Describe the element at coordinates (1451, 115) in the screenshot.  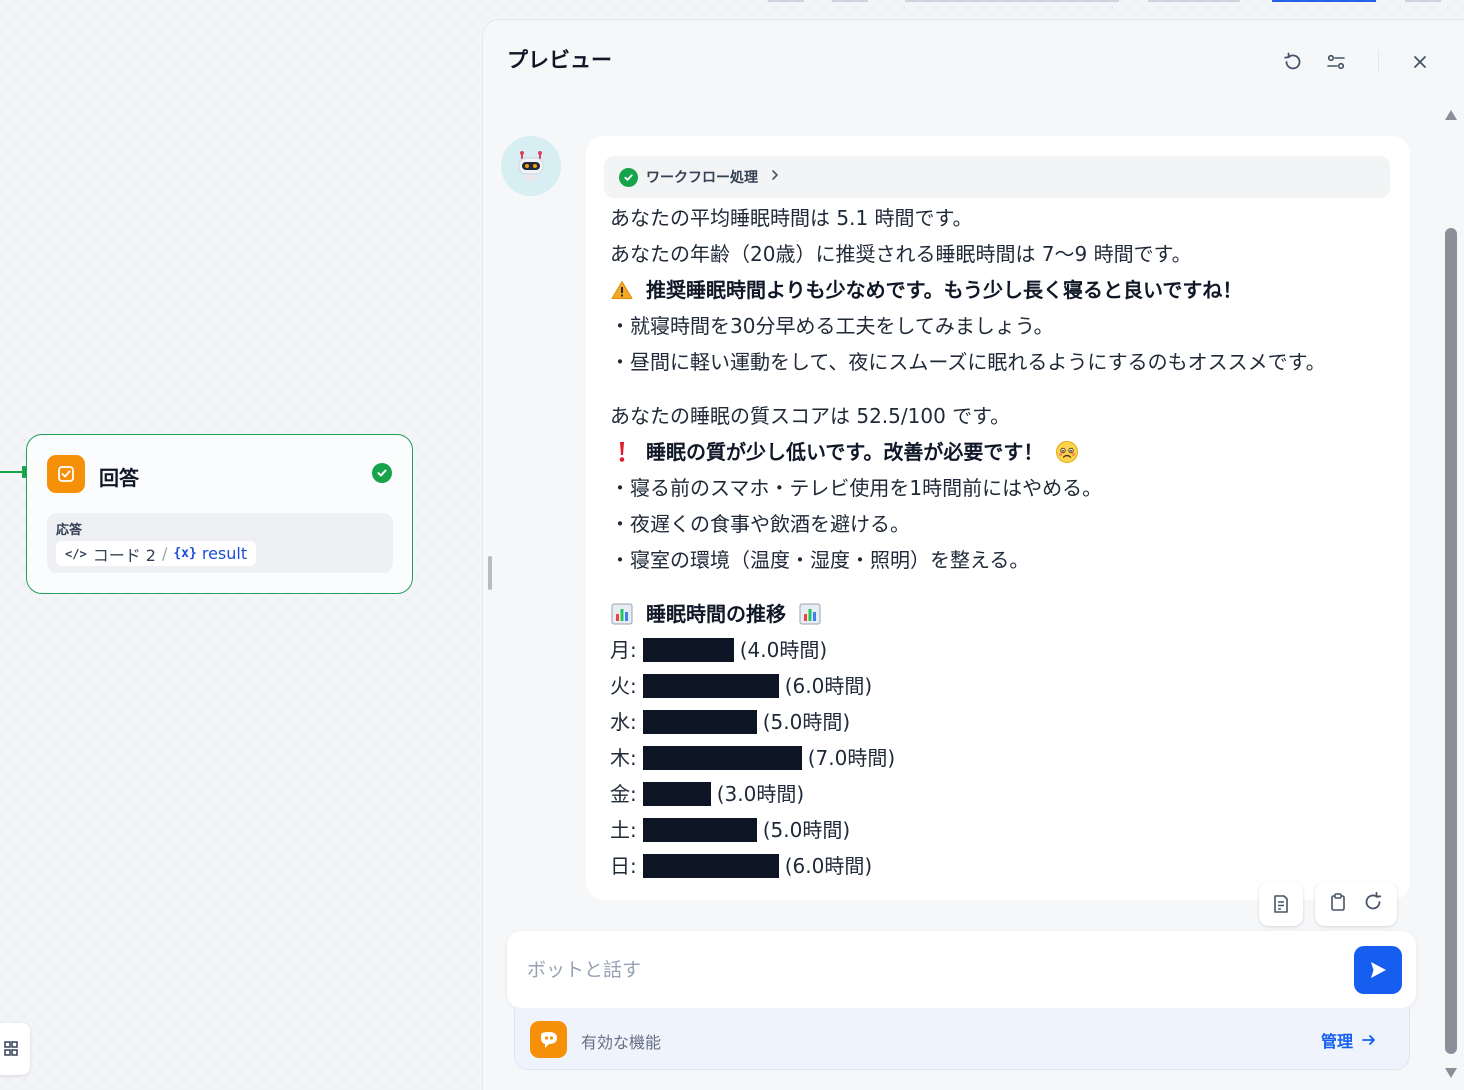
I see `scroll-up-arrow` at that location.